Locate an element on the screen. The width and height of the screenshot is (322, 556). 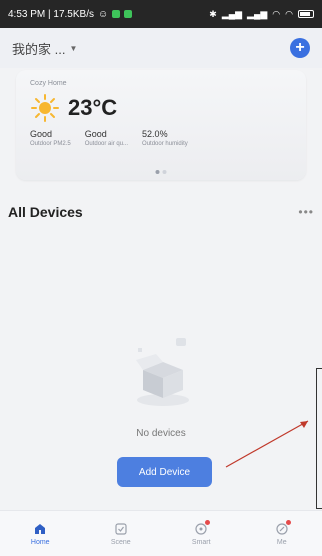
metric-label: Outdoor humidity is located at coordinates (165, 144).